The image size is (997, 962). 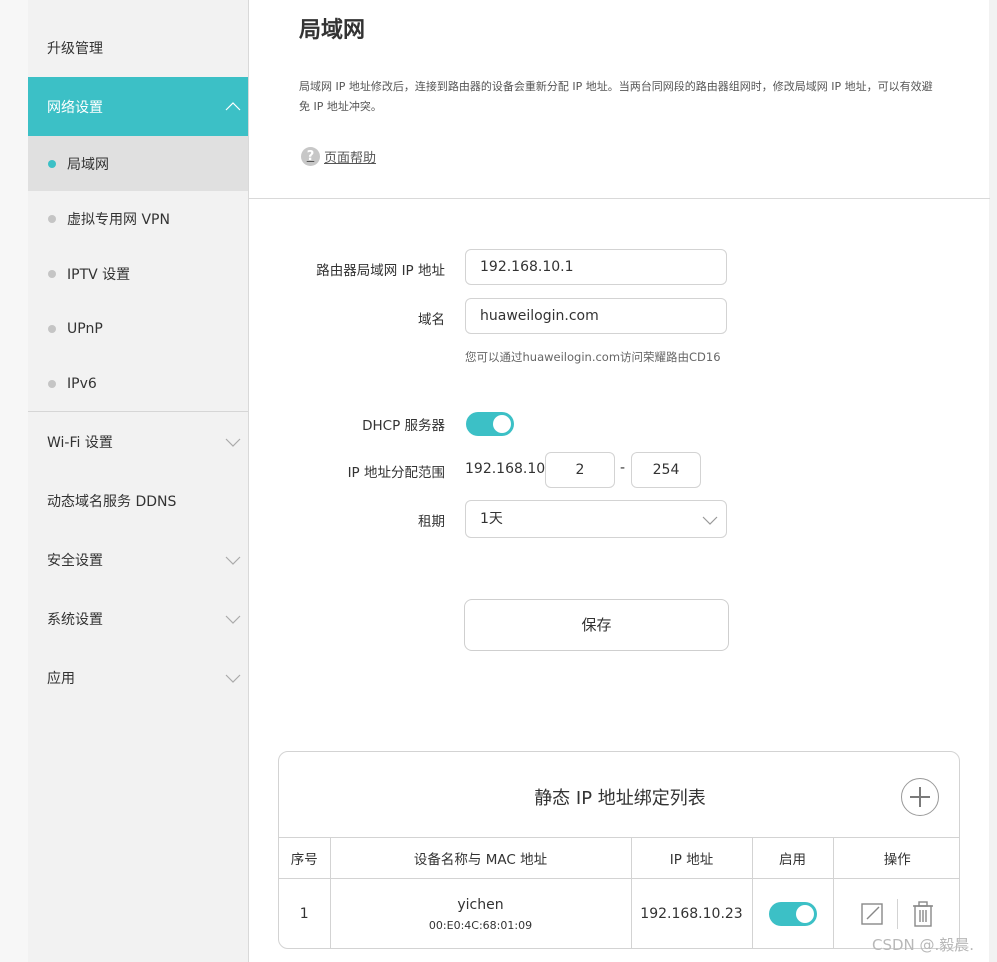 I want to click on sidebar-subitem-lan: 局域网, so click(x=138, y=163).